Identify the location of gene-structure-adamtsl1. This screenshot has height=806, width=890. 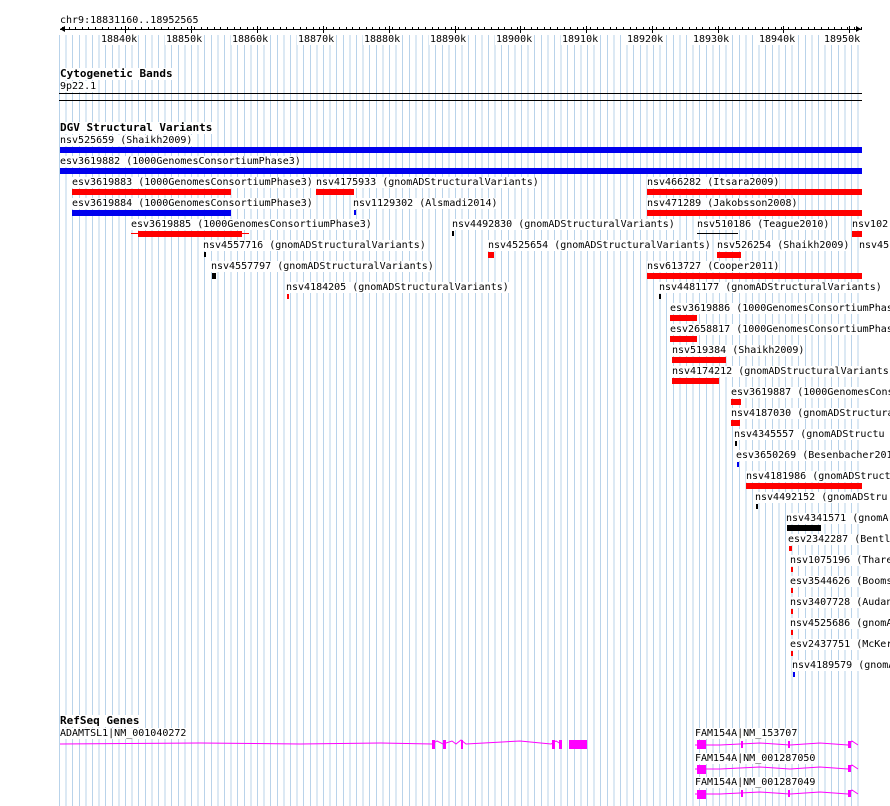
(310, 742).